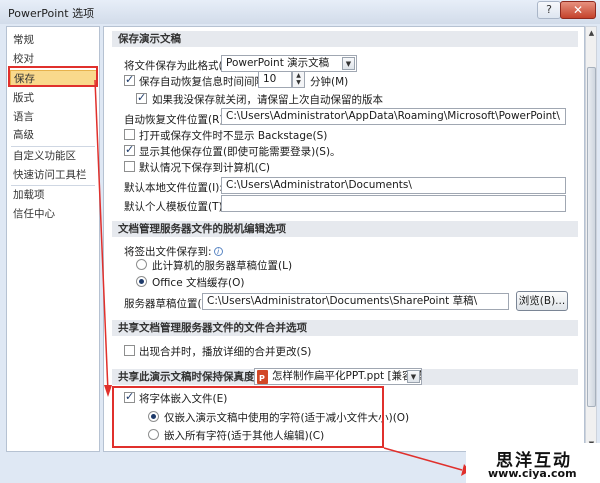 This screenshot has width=600, height=483. Describe the element at coordinates (101, 236) in the screenshot. I see `arrow-line-down` at that location.